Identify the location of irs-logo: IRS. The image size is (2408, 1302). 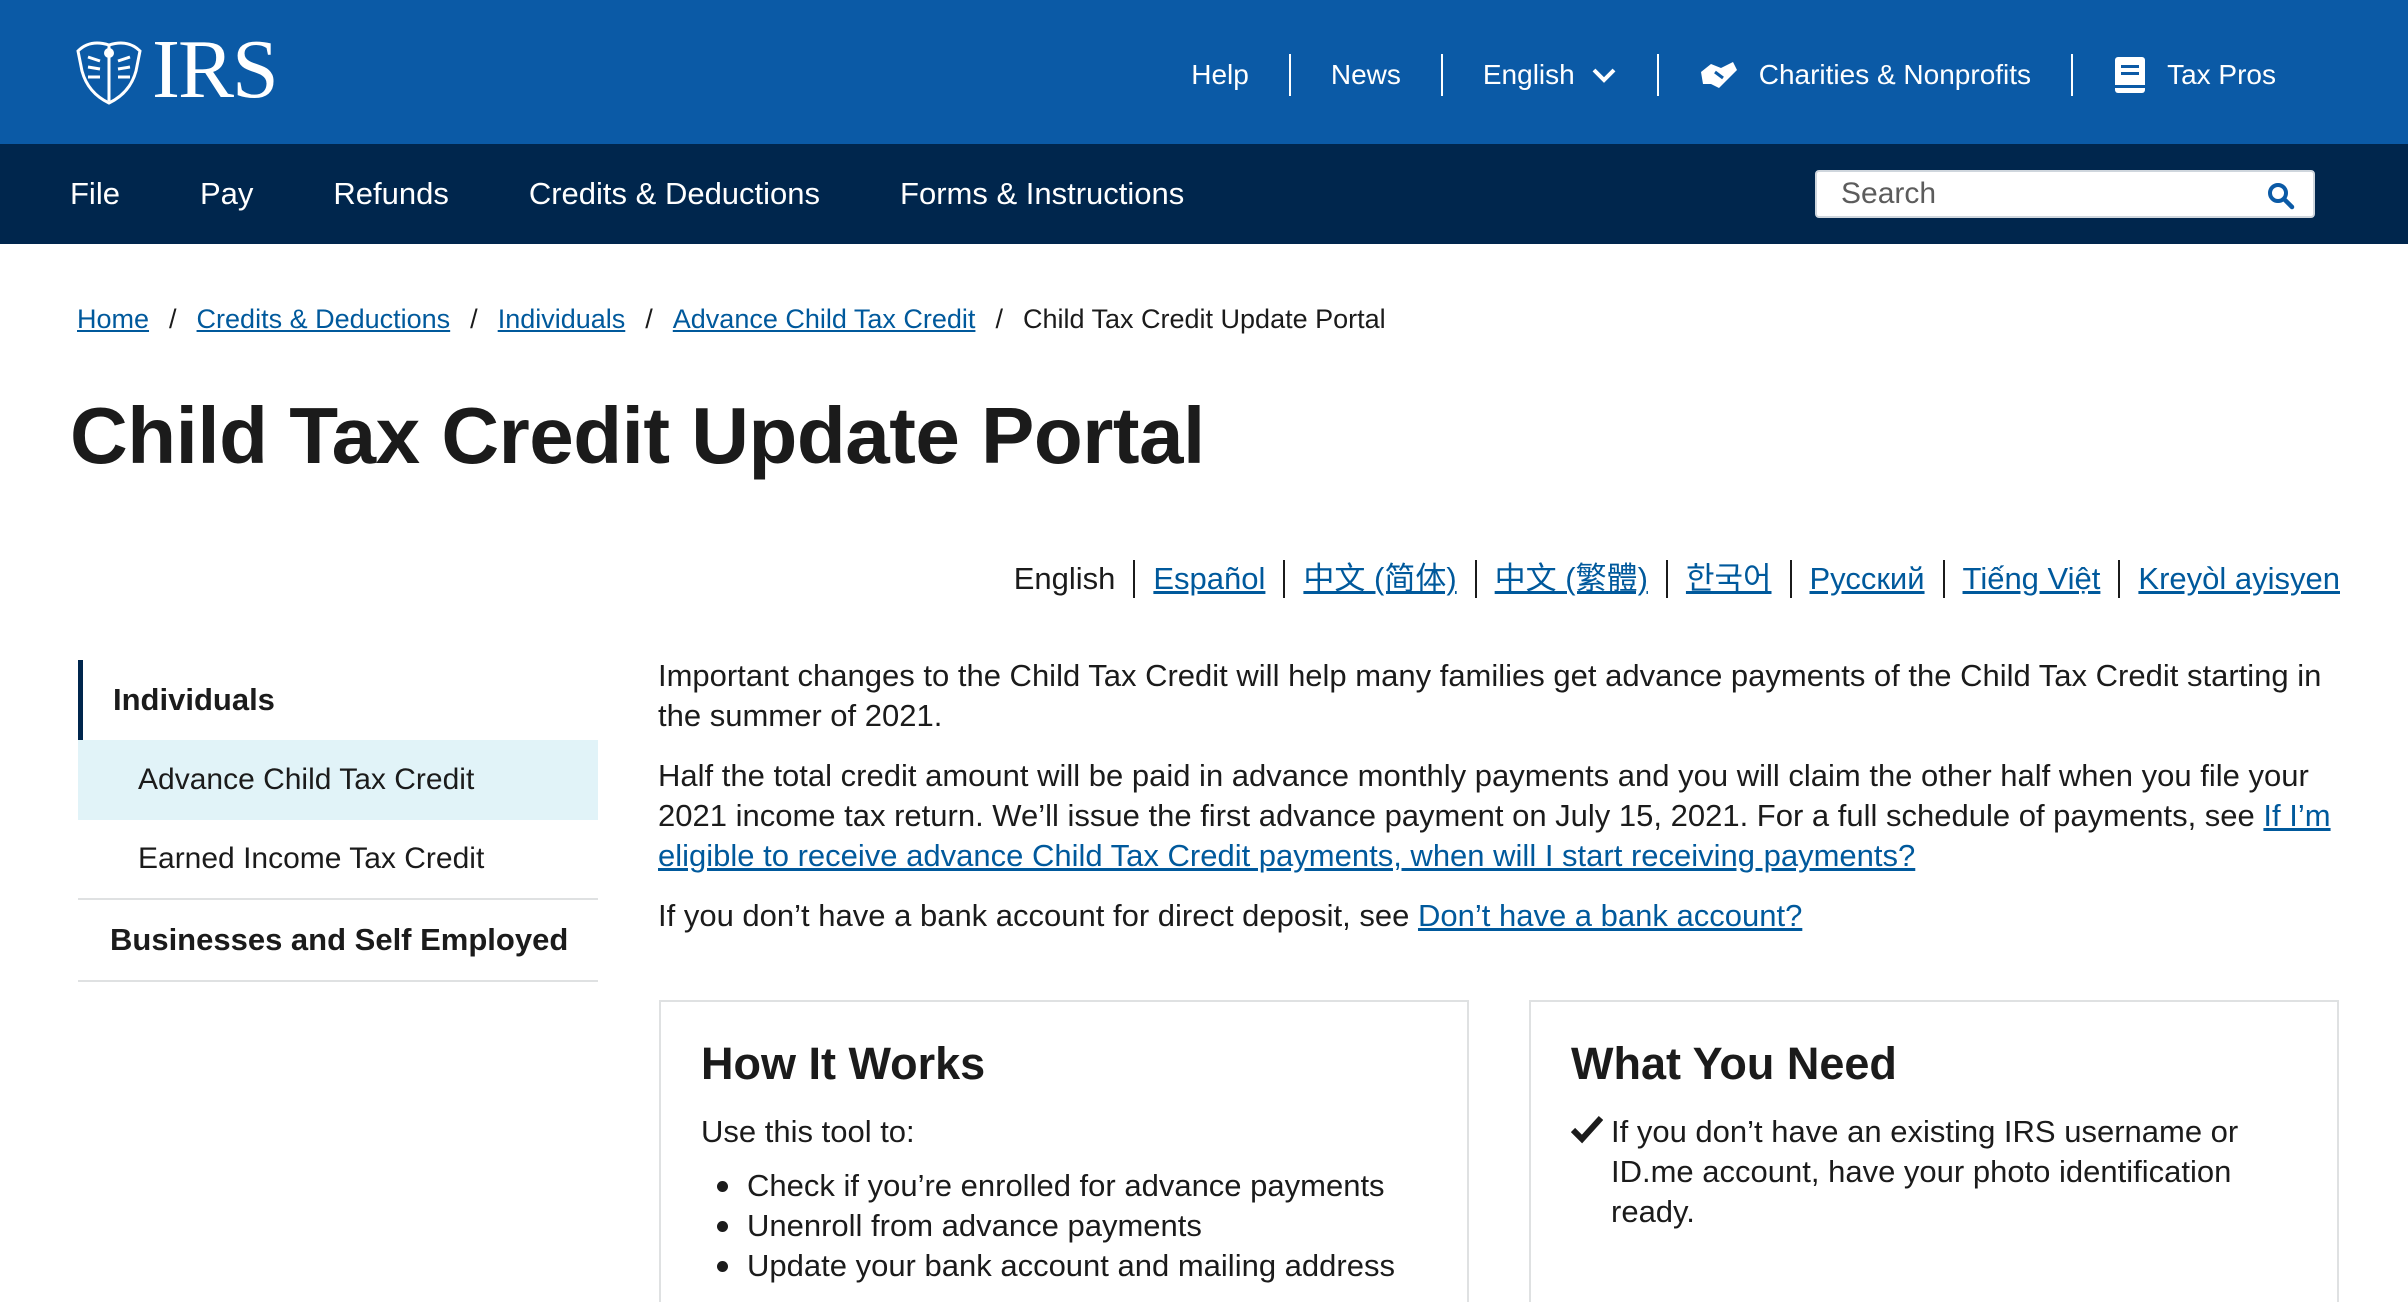
(174, 69).